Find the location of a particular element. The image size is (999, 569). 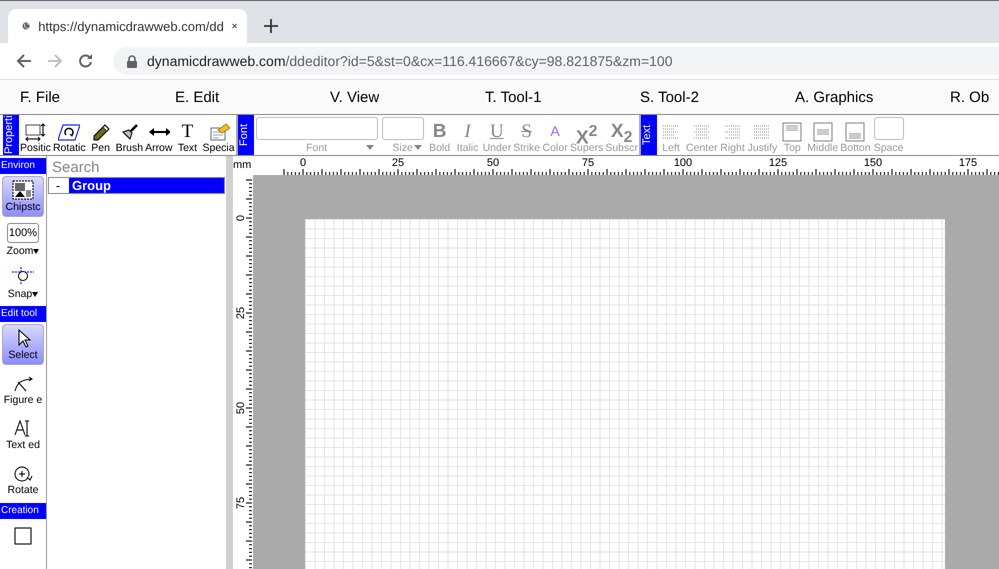

url-text: dynamicdrawweb.com/ddeditor?id=5&st=0&cx=116.416667&cy=98.821875&zm=100 is located at coordinates (409, 61).